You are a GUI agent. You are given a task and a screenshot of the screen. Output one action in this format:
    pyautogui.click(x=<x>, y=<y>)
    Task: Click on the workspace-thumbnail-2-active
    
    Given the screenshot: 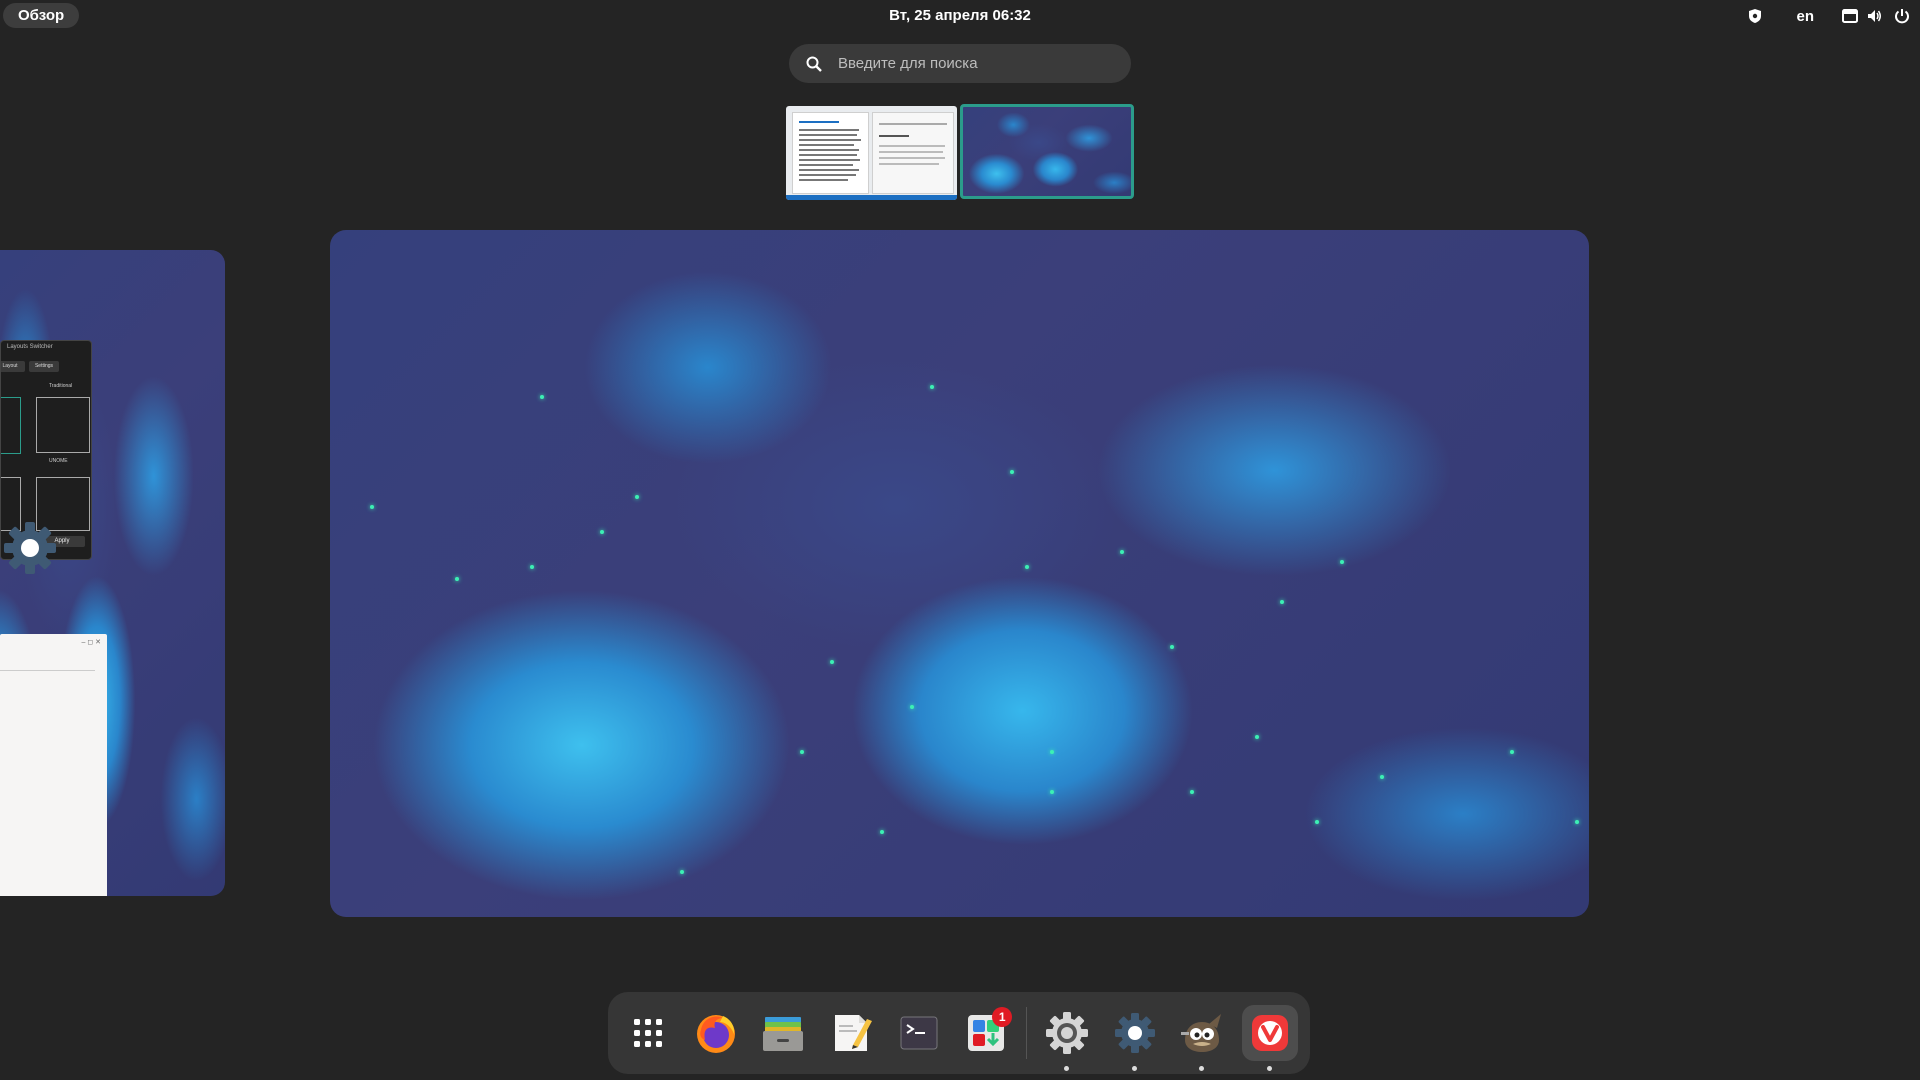 What is the action you would take?
    pyautogui.click(x=1047, y=151)
    